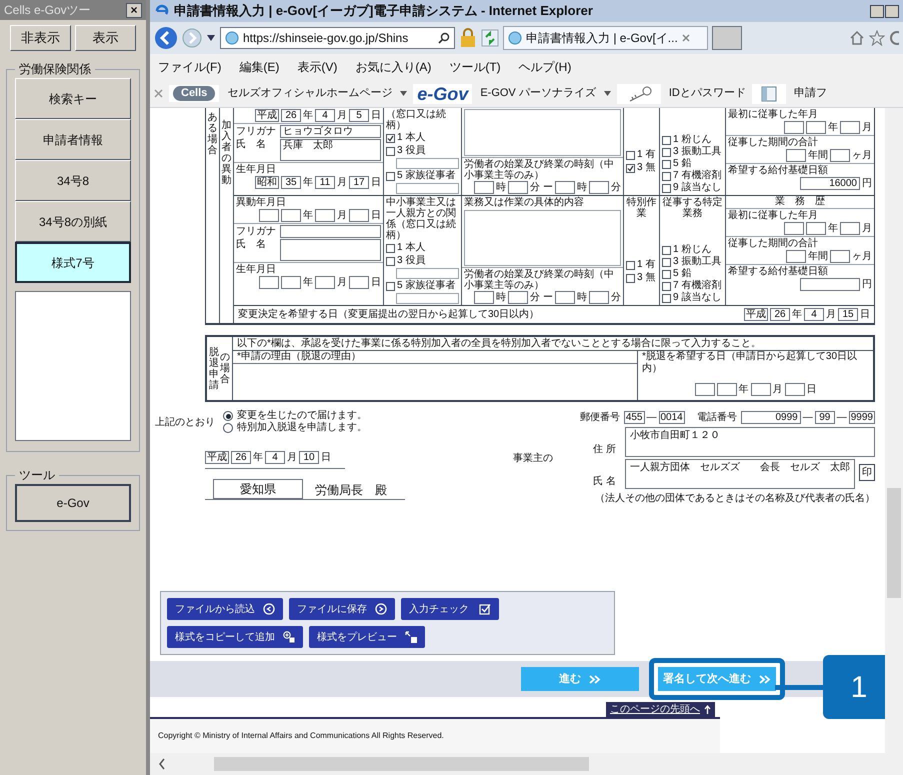 Image resolution: width=903 pixels, height=775 pixels. Describe the element at coordinates (824, 417) in the screenshot. I see `text-field: 99` at that location.